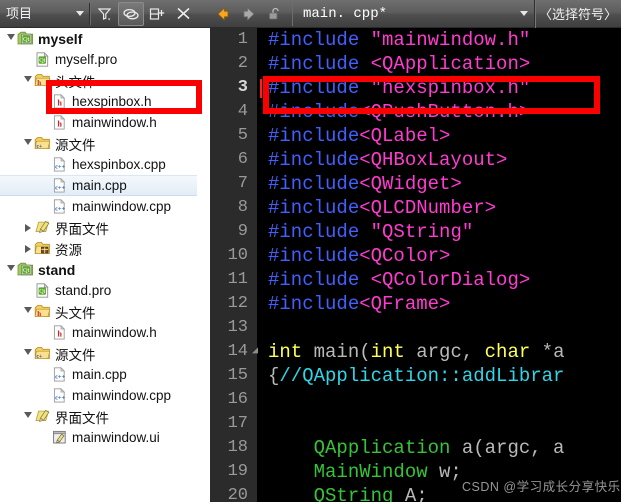 The height and width of the screenshot is (502, 621). What do you see at coordinates (183, 14) in the screenshot?
I see `close-icon` at bounding box center [183, 14].